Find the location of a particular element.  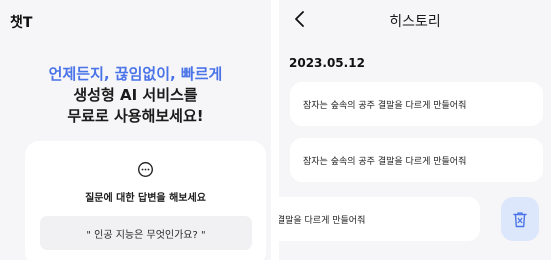

date-header: 2023.05.12 is located at coordinates (327, 63).